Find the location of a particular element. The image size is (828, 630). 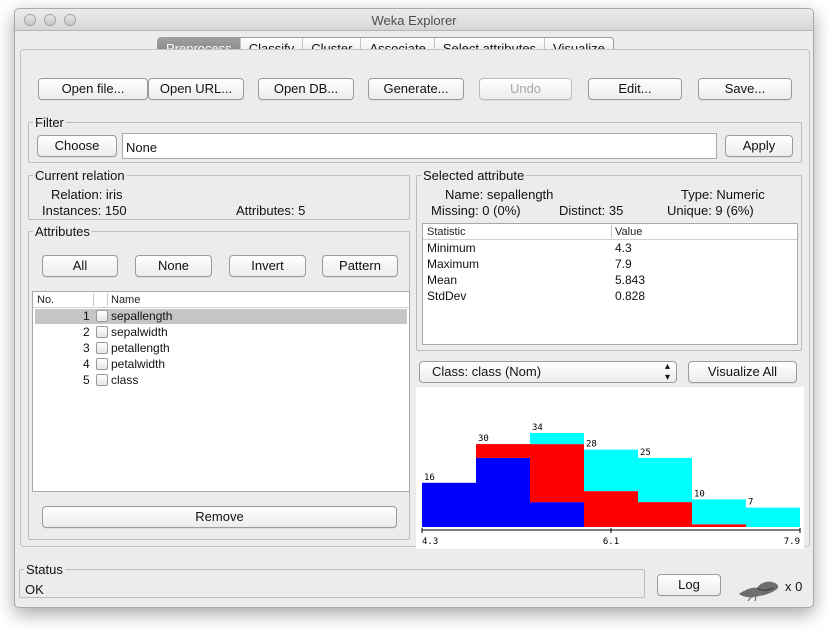

choose-filter-button: Choose is located at coordinates (77, 146).